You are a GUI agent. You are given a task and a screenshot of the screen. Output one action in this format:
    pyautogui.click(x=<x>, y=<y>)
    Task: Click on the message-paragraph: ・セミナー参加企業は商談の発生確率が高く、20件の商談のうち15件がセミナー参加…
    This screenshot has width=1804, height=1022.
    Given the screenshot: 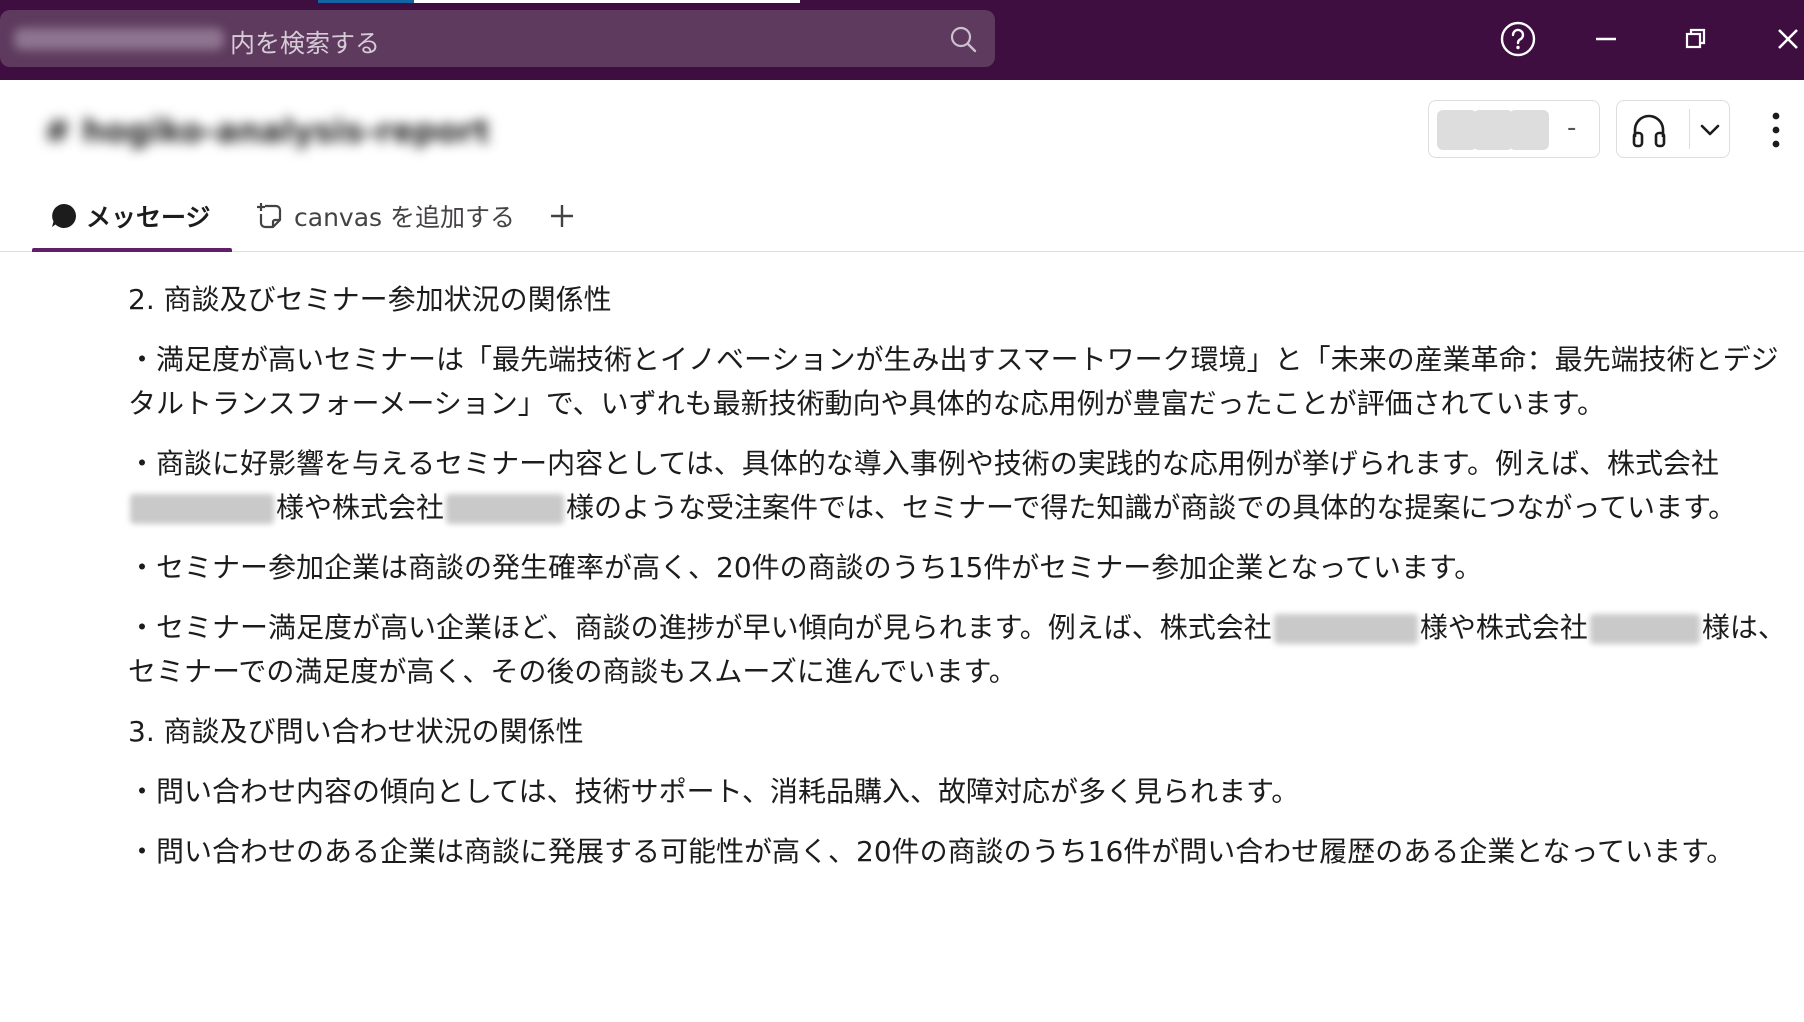 What is the action you would take?
    pyautogui.click(x=805, y=567)
    